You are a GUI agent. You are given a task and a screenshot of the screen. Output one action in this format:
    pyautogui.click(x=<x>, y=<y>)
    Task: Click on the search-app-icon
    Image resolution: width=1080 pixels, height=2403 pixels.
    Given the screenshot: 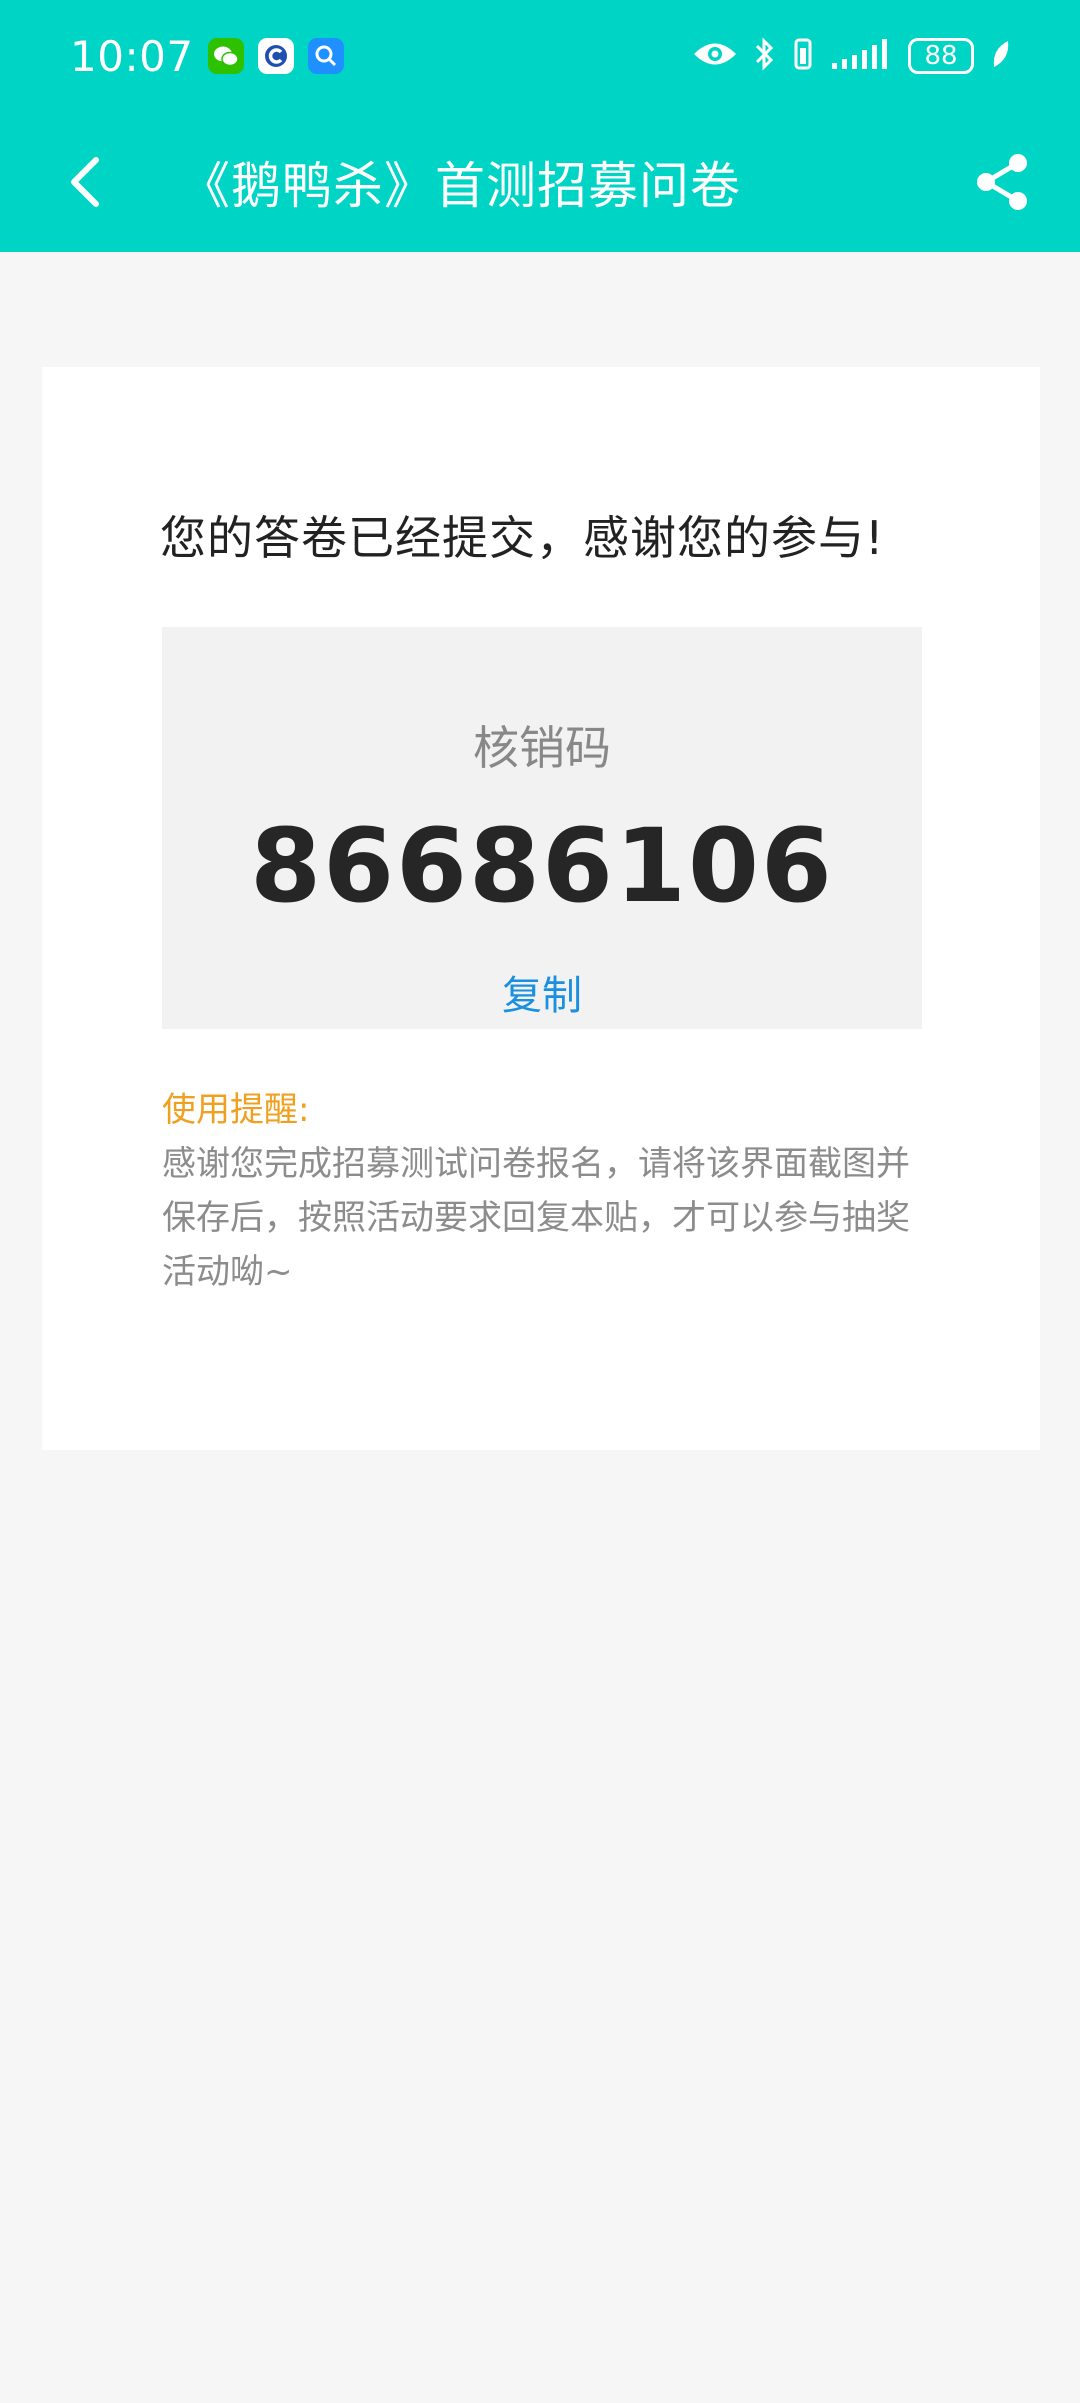 What is the action you would take?
    pyautogui.click(x=325, y=56)
    